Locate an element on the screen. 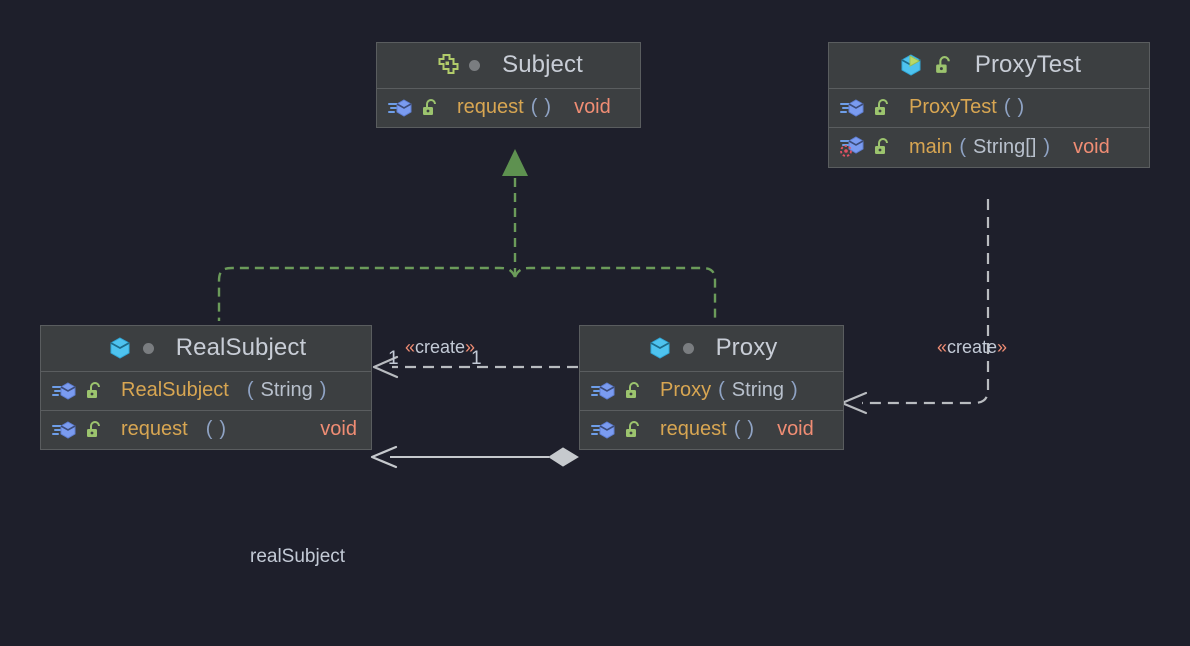 This screenshot has width=1190, height=646. edge-aggregation-proxy-realsubject is located at coordinates (474, 457).